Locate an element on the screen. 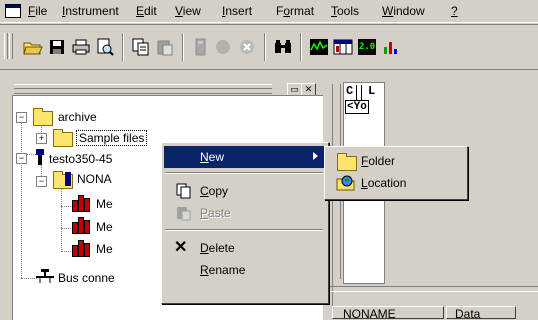  menu-help: ? is located at coordinates (454, 11).